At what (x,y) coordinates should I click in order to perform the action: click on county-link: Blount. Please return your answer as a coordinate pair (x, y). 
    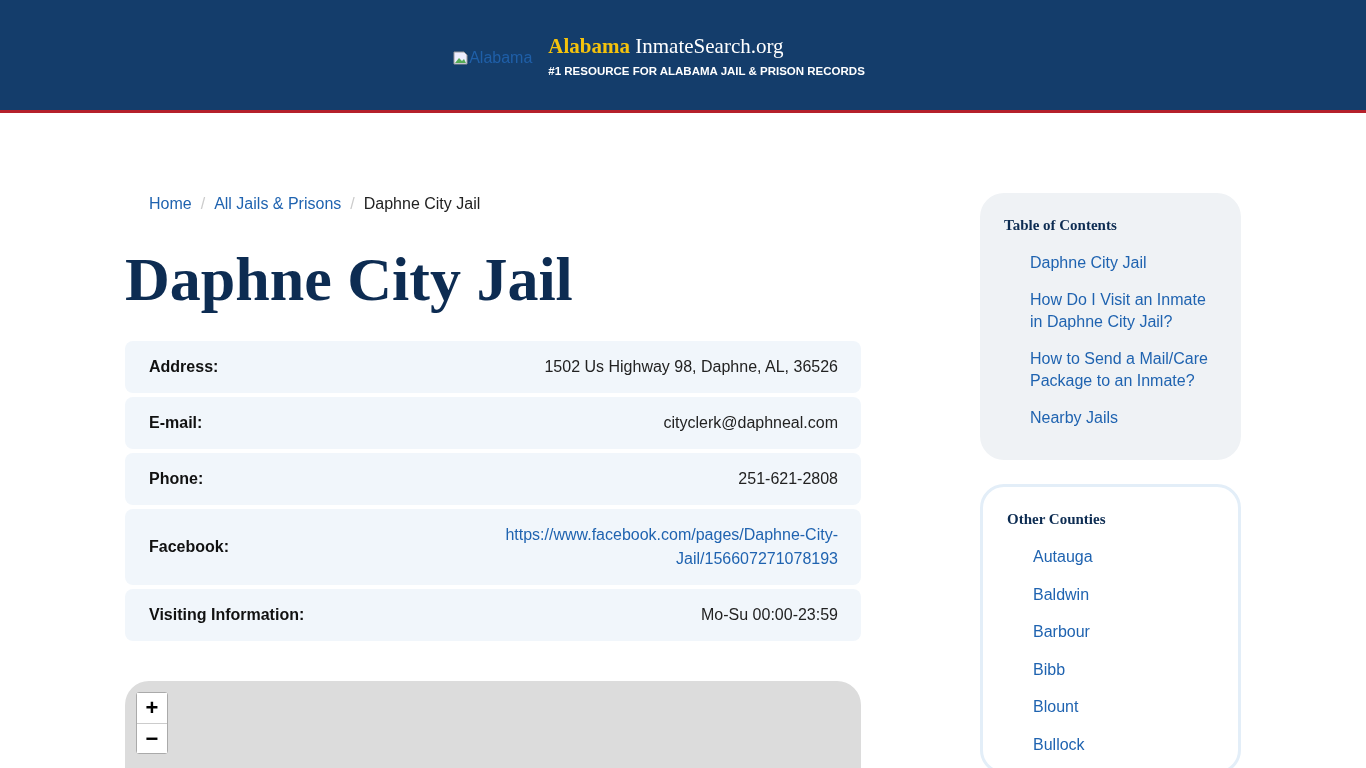
    Looking at the image, I should click on (1123, 707).